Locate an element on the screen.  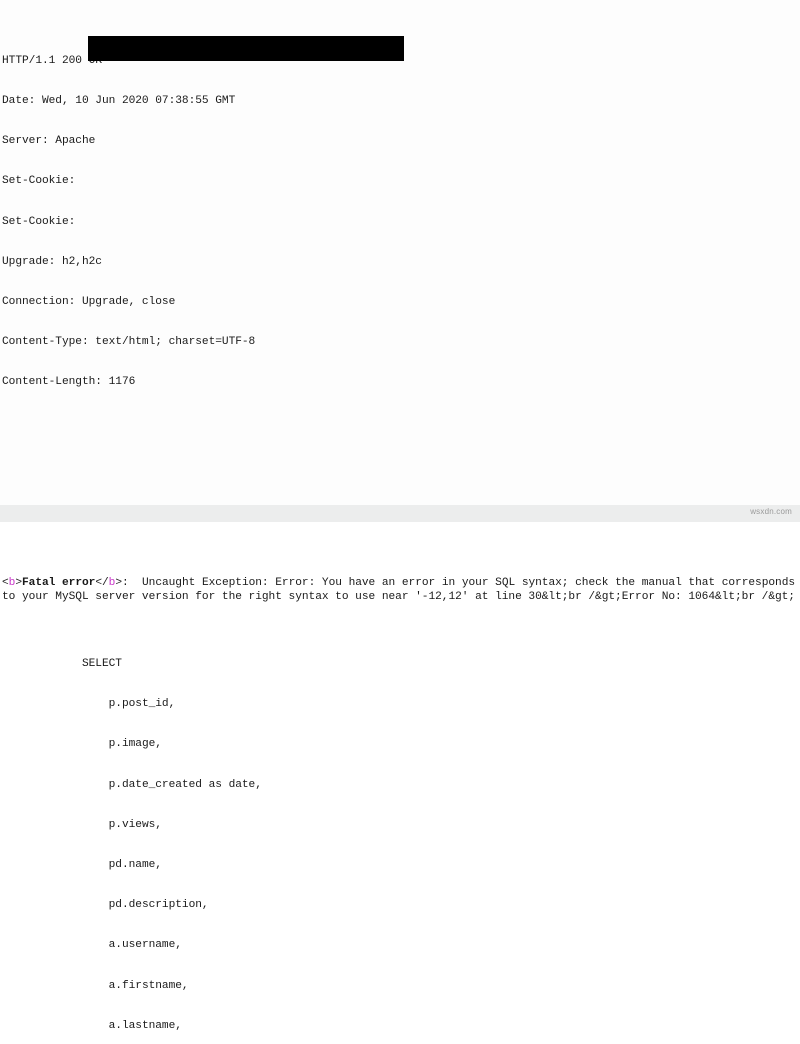
sql-line: a.firstname, is located at coordinates (95, 985).